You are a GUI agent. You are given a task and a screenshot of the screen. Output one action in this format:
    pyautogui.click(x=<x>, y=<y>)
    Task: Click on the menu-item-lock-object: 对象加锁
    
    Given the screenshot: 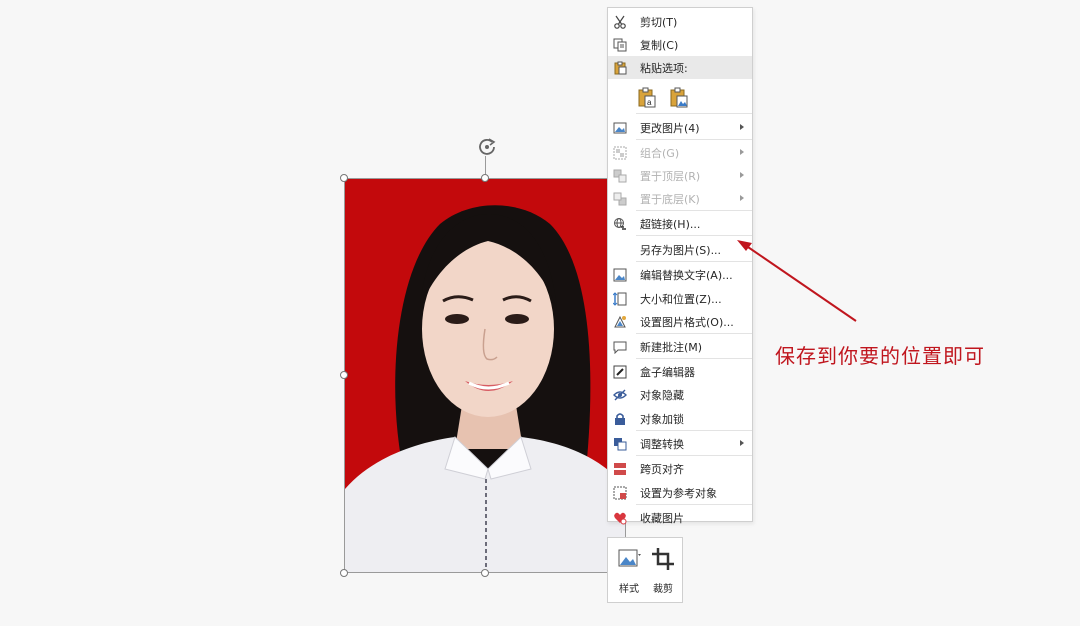 What is the action you would take?
    pyautogui.click(x=680, y=418)
    